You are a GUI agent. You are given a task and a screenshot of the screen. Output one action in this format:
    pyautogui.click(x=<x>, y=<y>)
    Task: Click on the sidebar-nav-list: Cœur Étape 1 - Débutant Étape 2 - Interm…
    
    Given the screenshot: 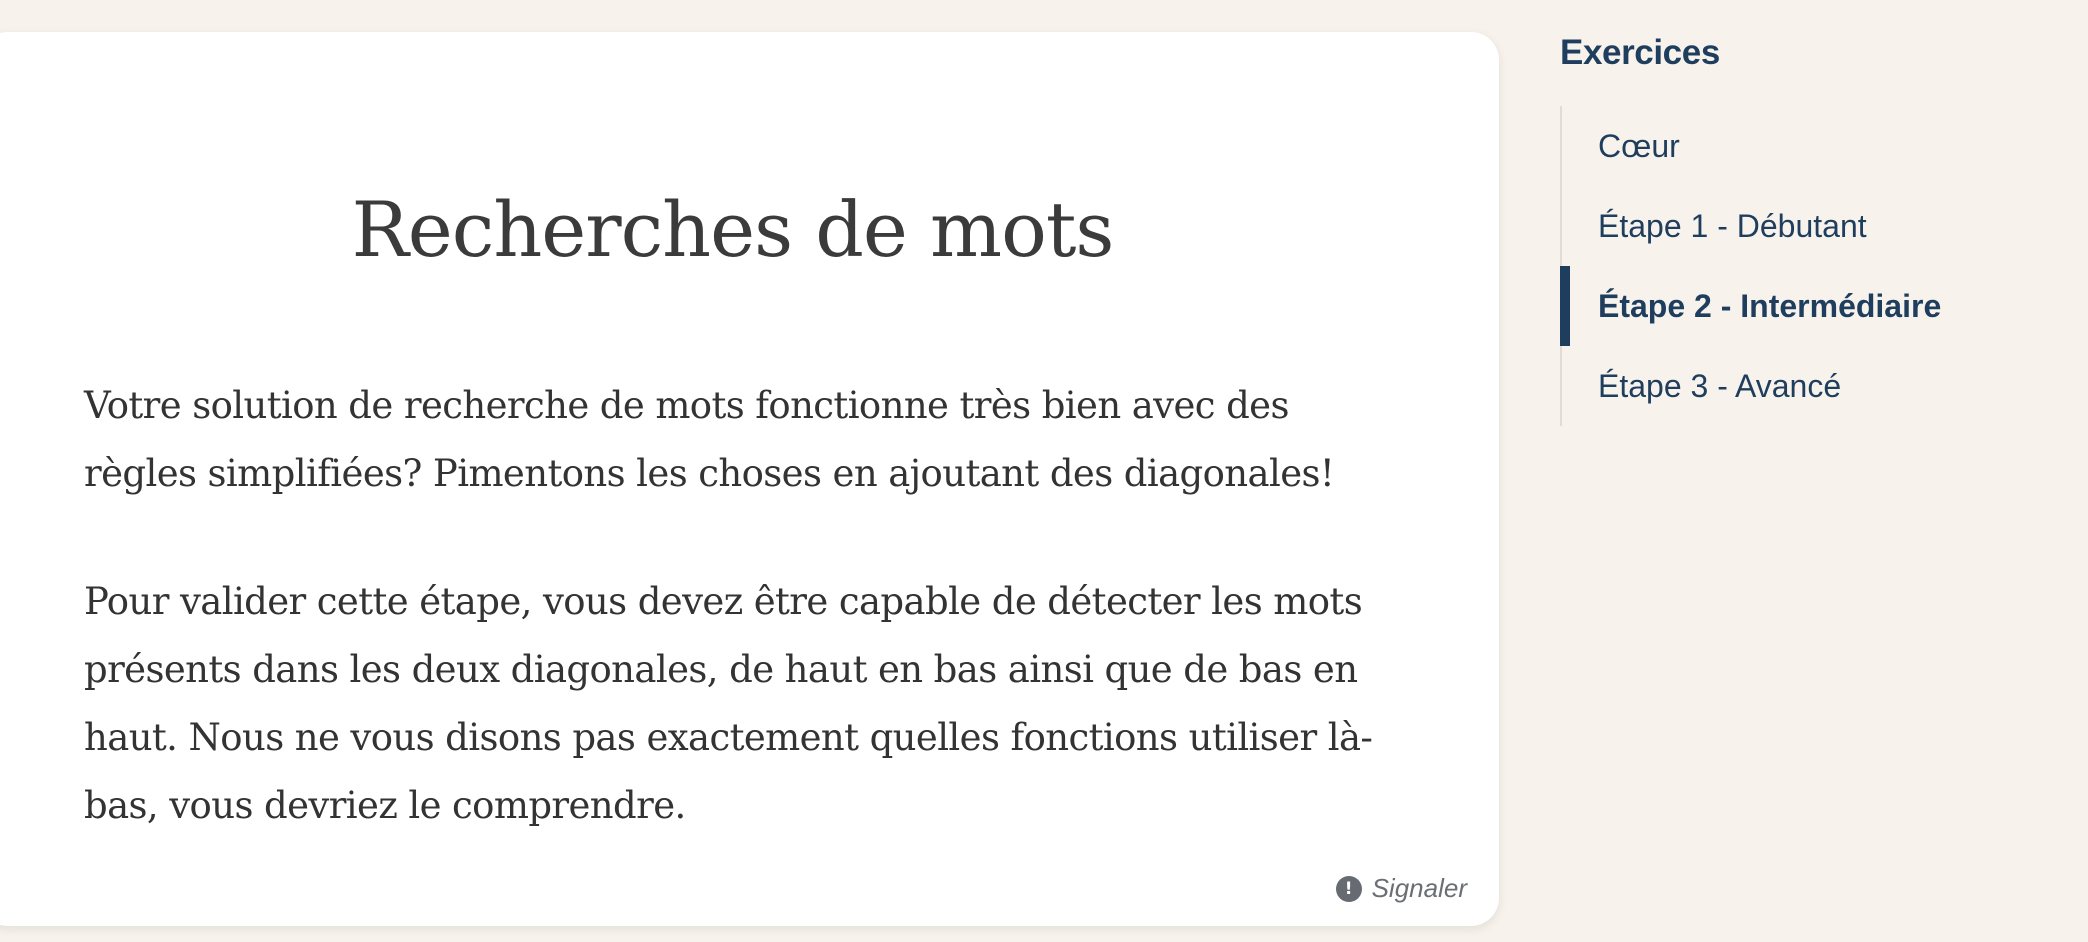 What is the action you would take?
    pyautogui.click(x=1810, y=266)
    